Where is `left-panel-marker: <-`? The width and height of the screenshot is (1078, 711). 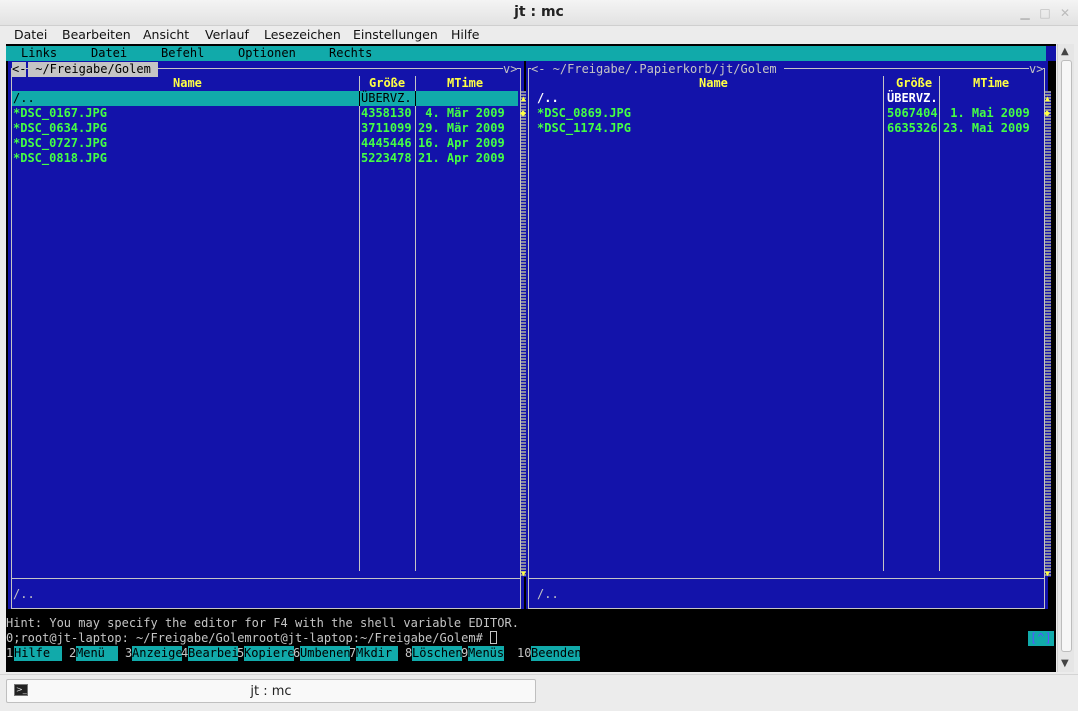
left-panel-marker: <- is located at coordinates (19, 69).